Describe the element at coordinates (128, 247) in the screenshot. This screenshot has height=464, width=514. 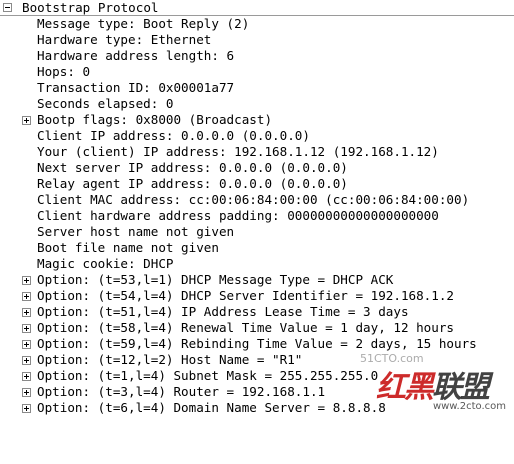
I see `tree-item-label: Boot file name not given` at that location.